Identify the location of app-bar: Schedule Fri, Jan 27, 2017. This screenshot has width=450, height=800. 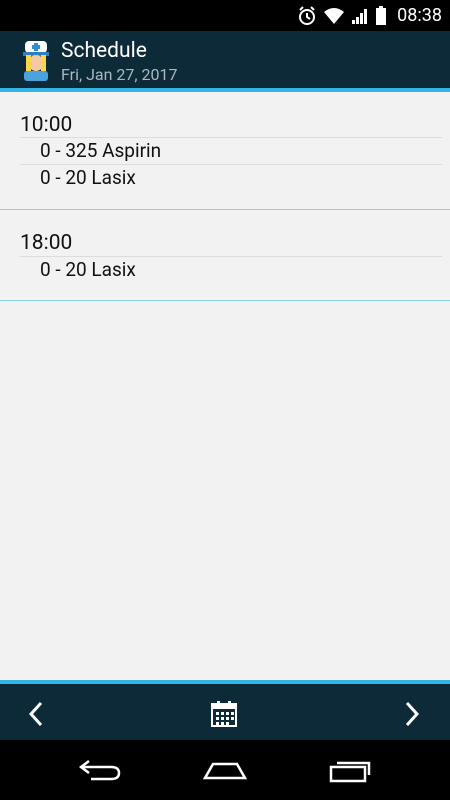
(225, 61).